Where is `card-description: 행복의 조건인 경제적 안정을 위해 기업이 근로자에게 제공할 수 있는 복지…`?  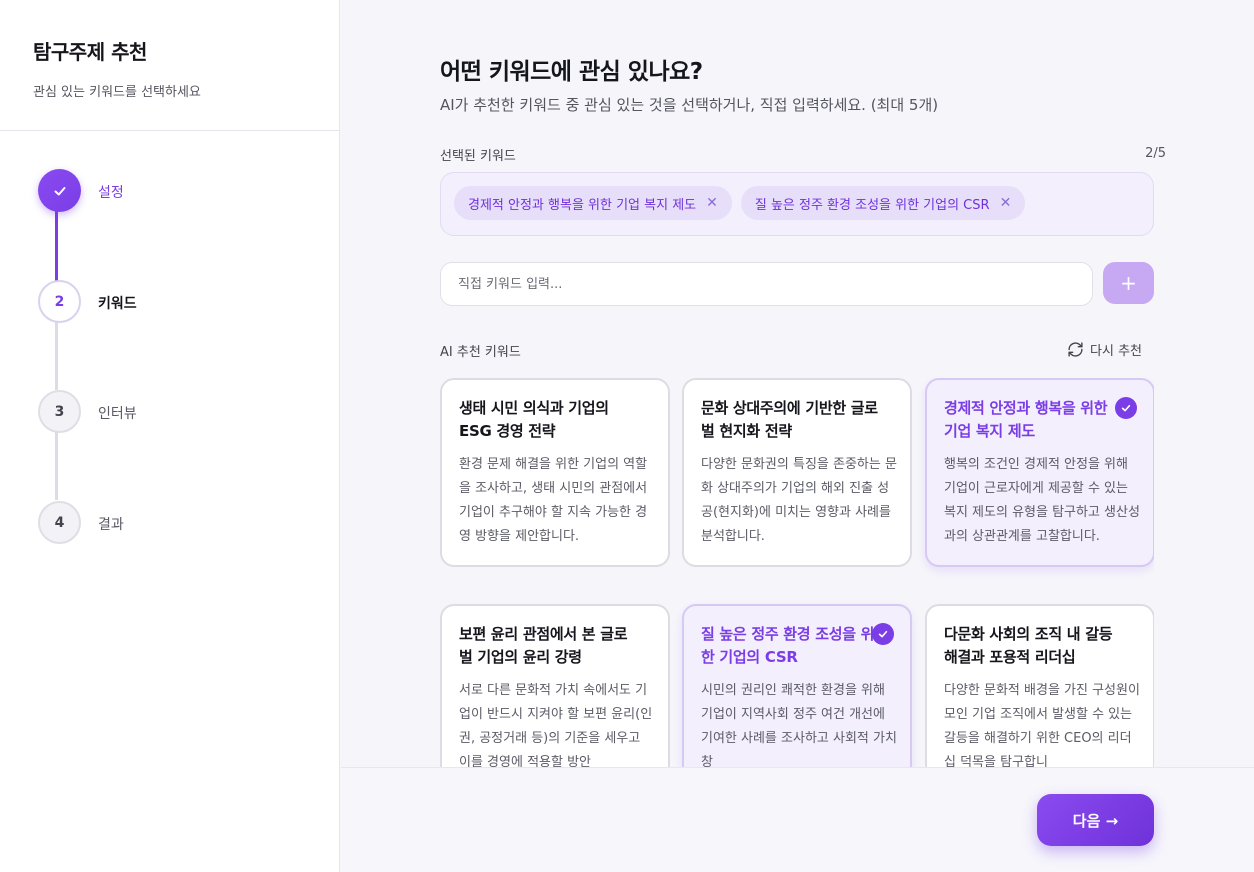 card-description: 행복의 조건인 경제적 안정을 위해 기업이 근로자에게 제공할 수 있는 복지… is located at coordinates (1042, 500).